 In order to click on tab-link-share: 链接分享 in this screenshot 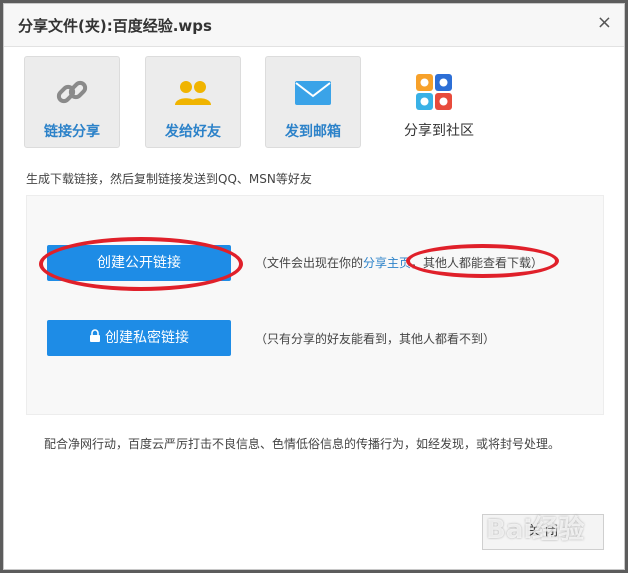, I will do `click(72, 102)`.